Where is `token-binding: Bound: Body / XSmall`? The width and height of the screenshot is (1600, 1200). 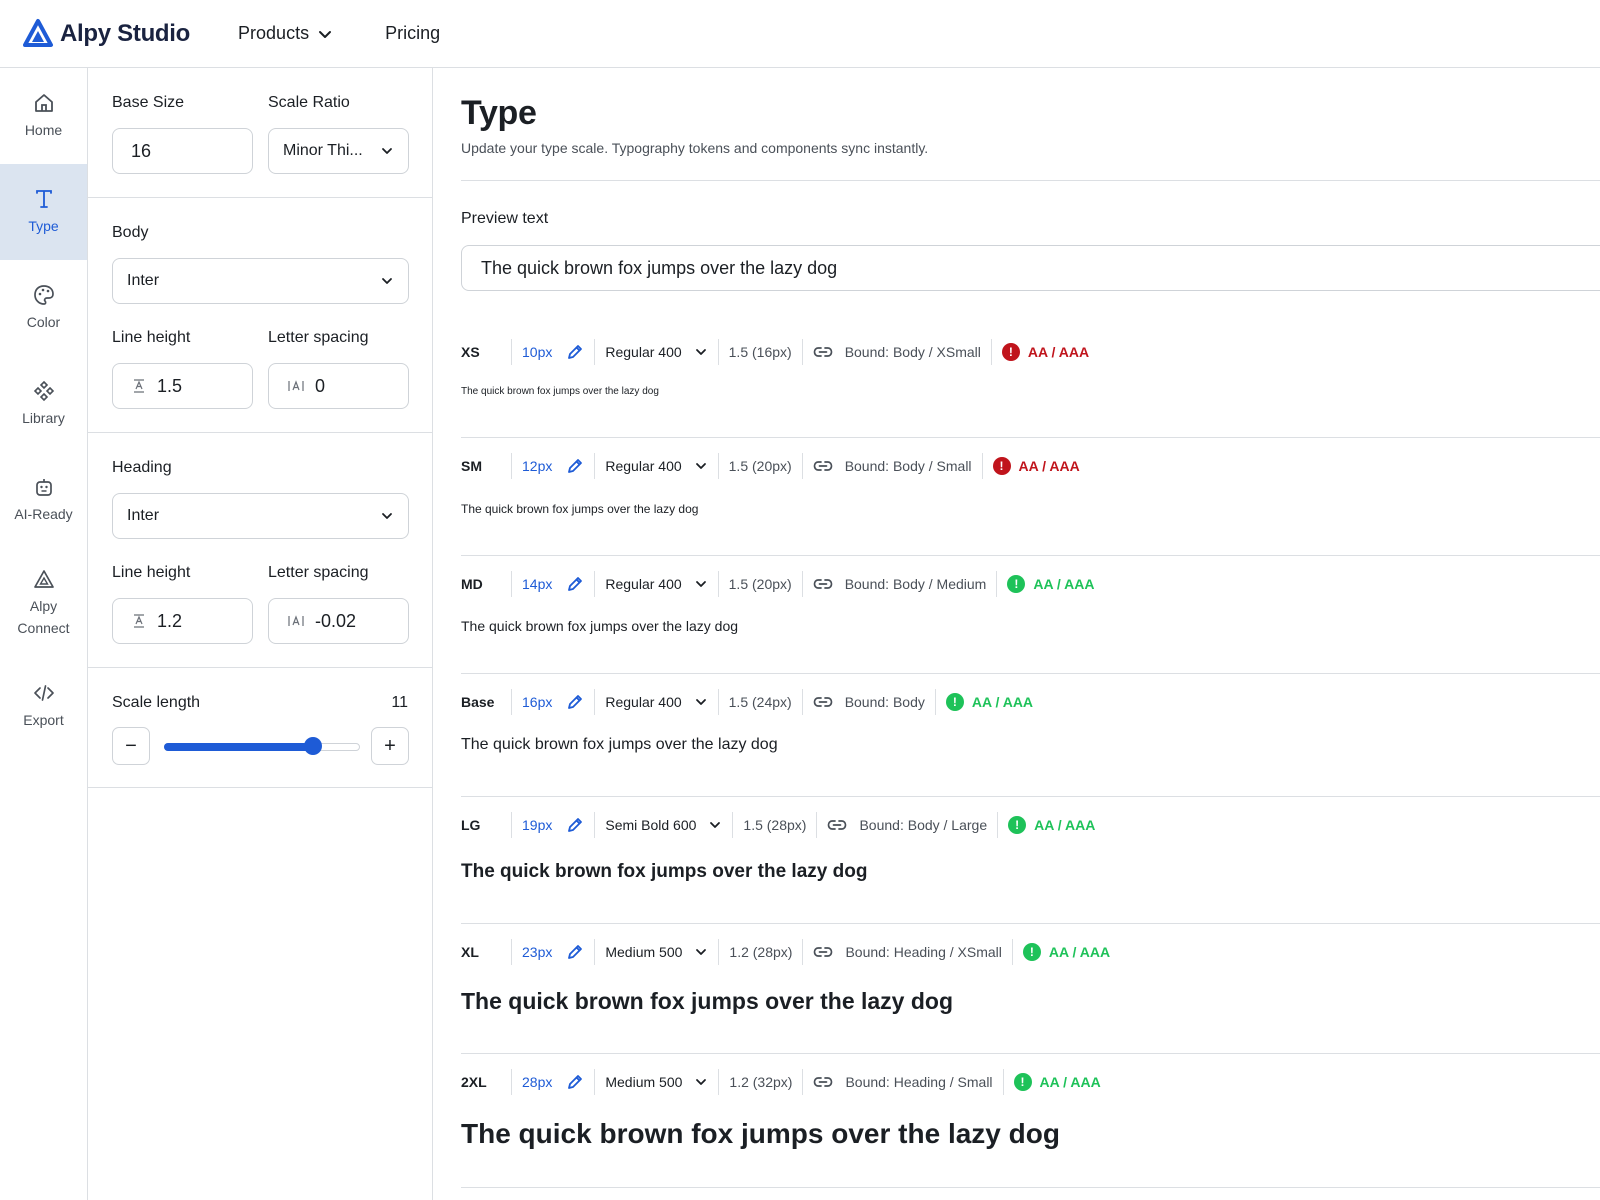 token-binding: Bound: Body / XSmall is located at coordinates (897, 352).